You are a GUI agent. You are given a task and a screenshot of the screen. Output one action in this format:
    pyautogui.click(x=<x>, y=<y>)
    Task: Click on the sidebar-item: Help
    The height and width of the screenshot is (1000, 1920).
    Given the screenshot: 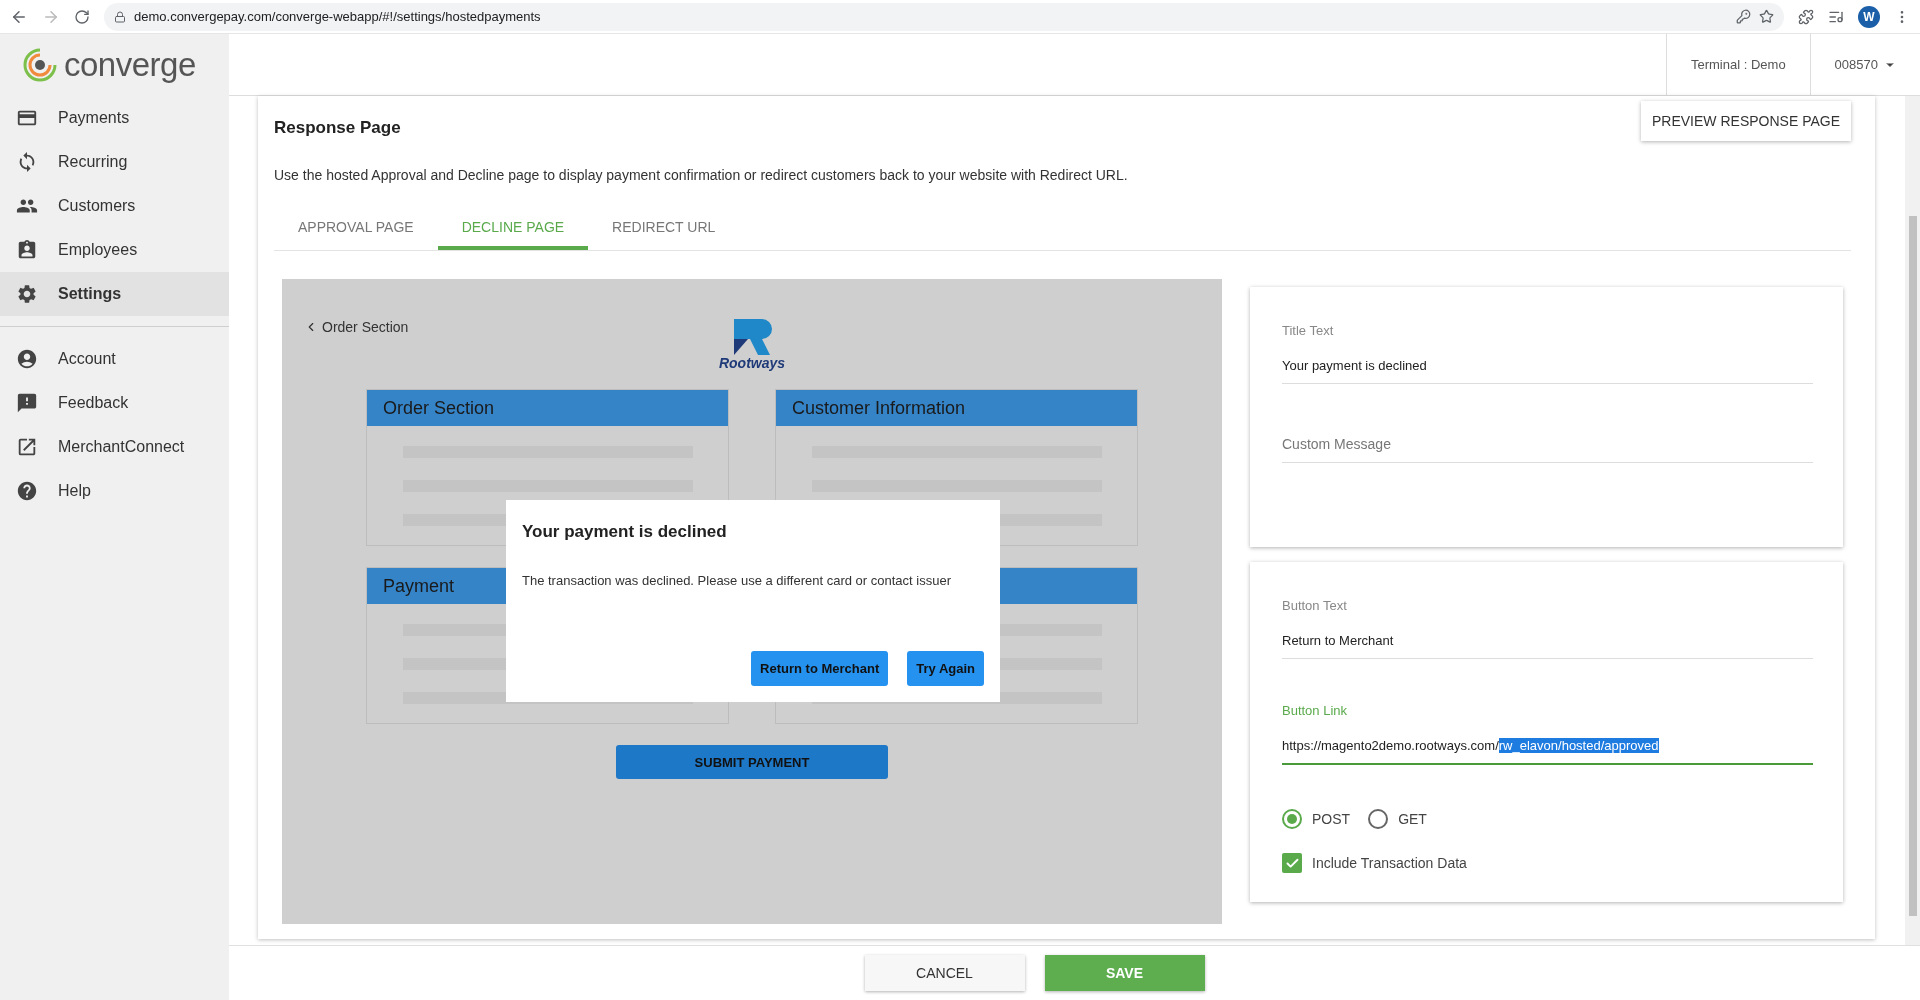 What is the action you would take?
    pyautogui.click(x=114, y=491)
    